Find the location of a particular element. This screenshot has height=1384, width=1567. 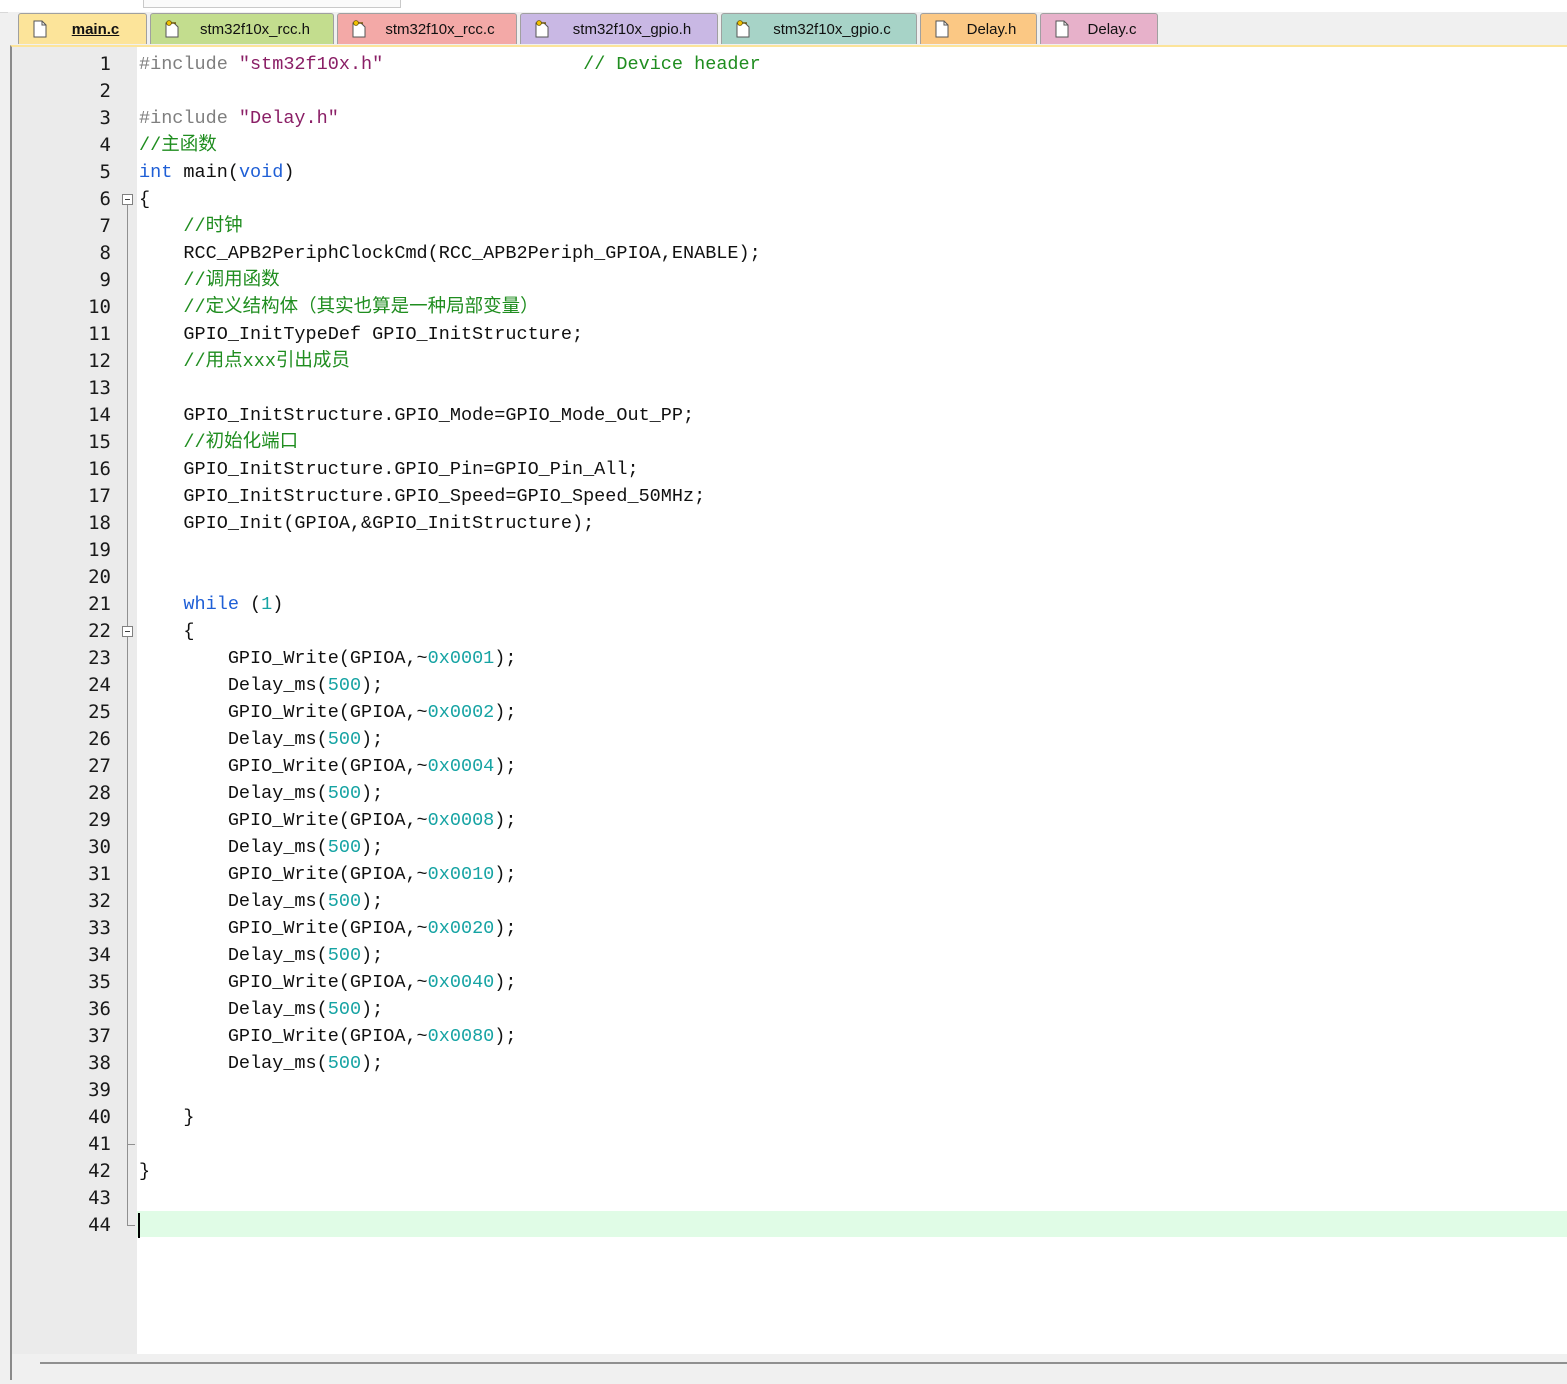

code-line: 13 is located at coordinates (789, 388).